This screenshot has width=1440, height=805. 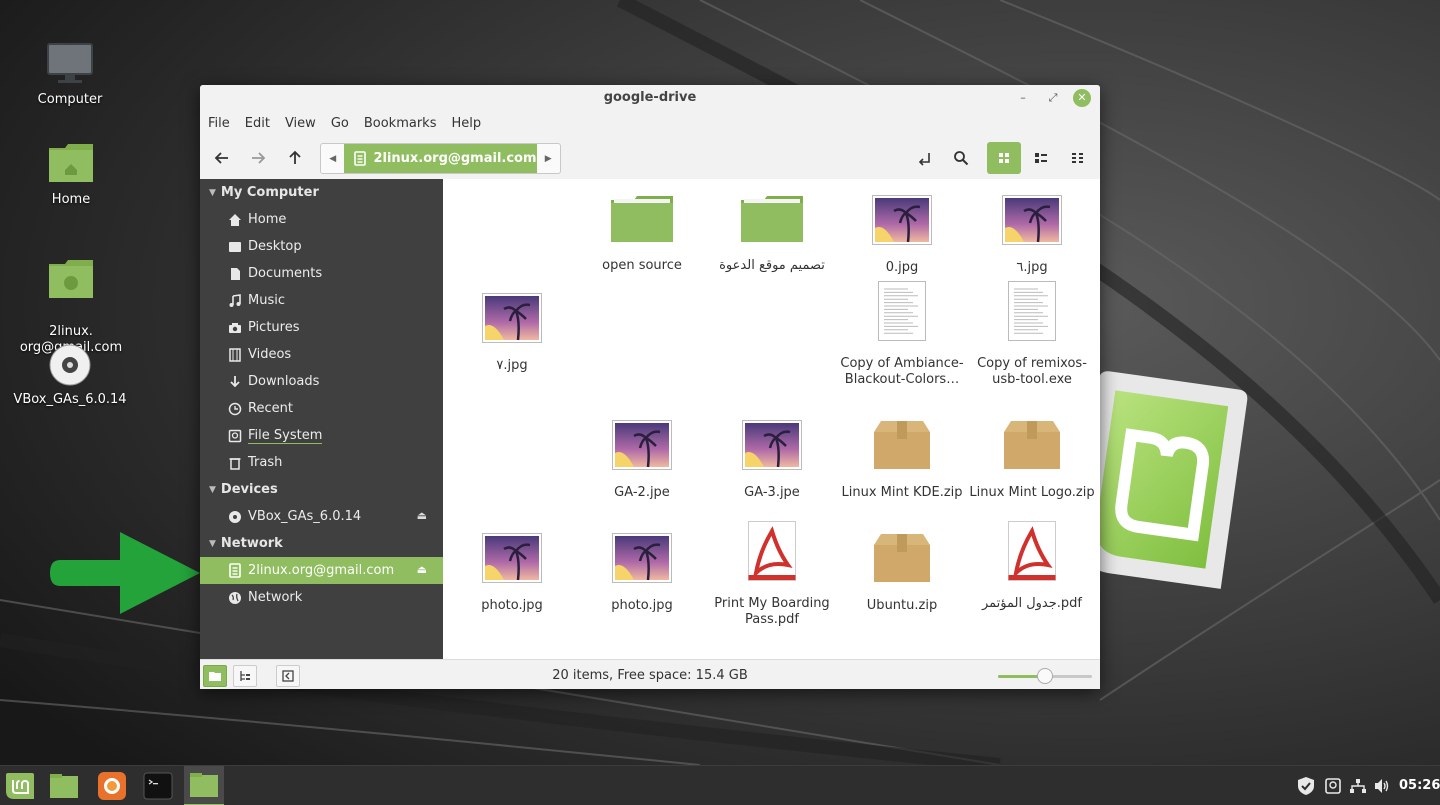 What do you see at coordinates (321, 246) in the screenshot?
I see `sidebar-item-desktop: Desktop` at bounding box center [321, 246].